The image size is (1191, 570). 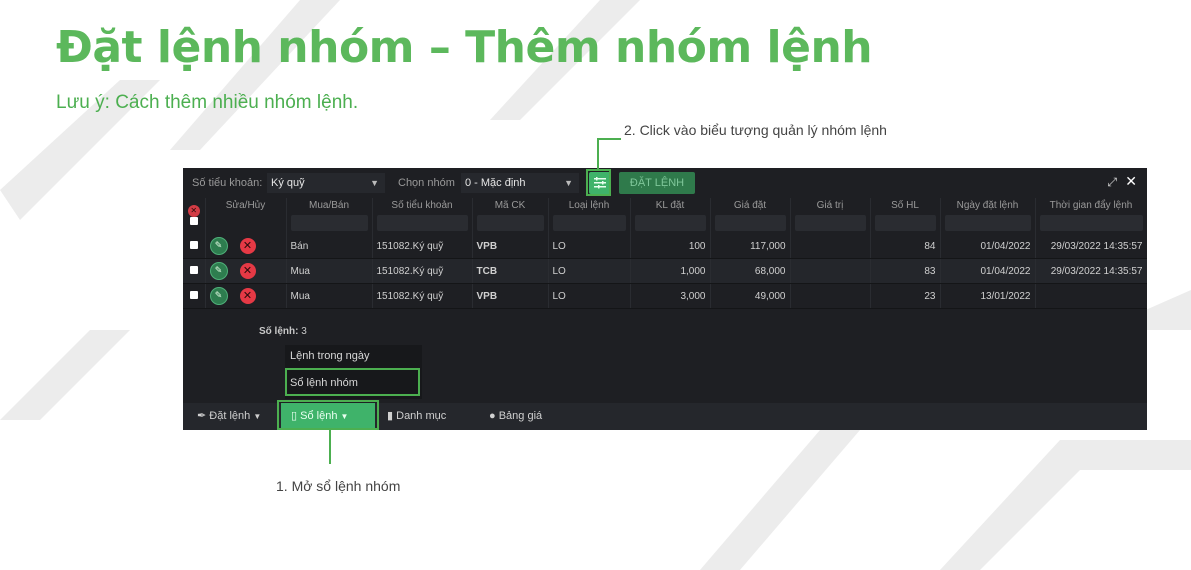 What do you see at coordinates (492, 416) in the screenshot?
I see `price-icon: ●` at bounding box center [492, 416].